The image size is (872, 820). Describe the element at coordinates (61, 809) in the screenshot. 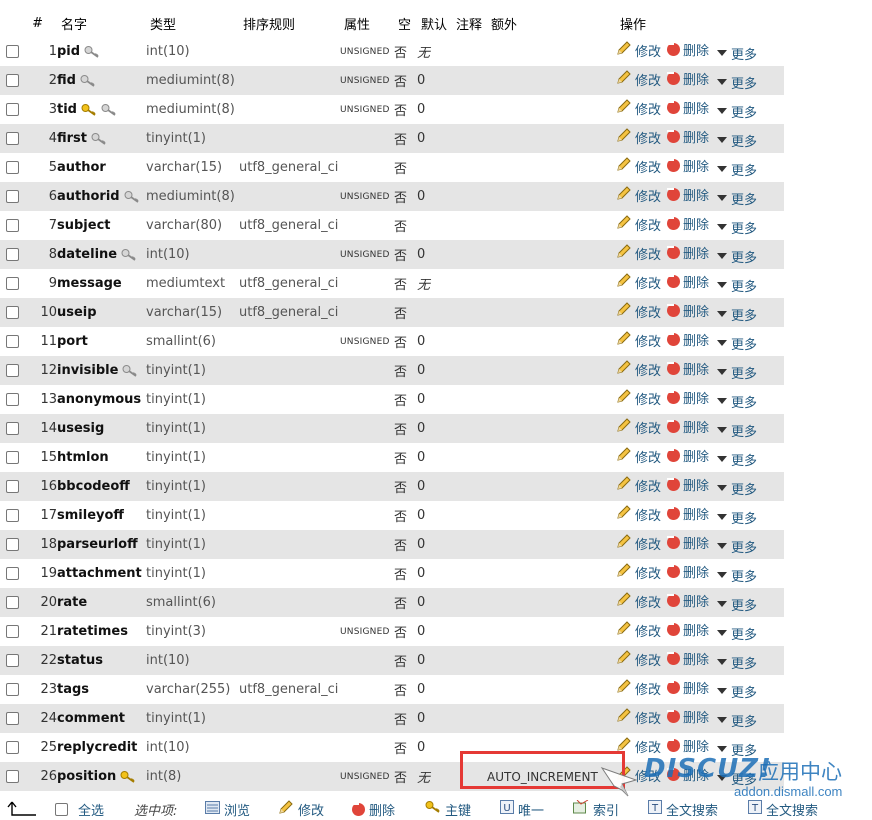

I see `check-all-checkbox` at that location.